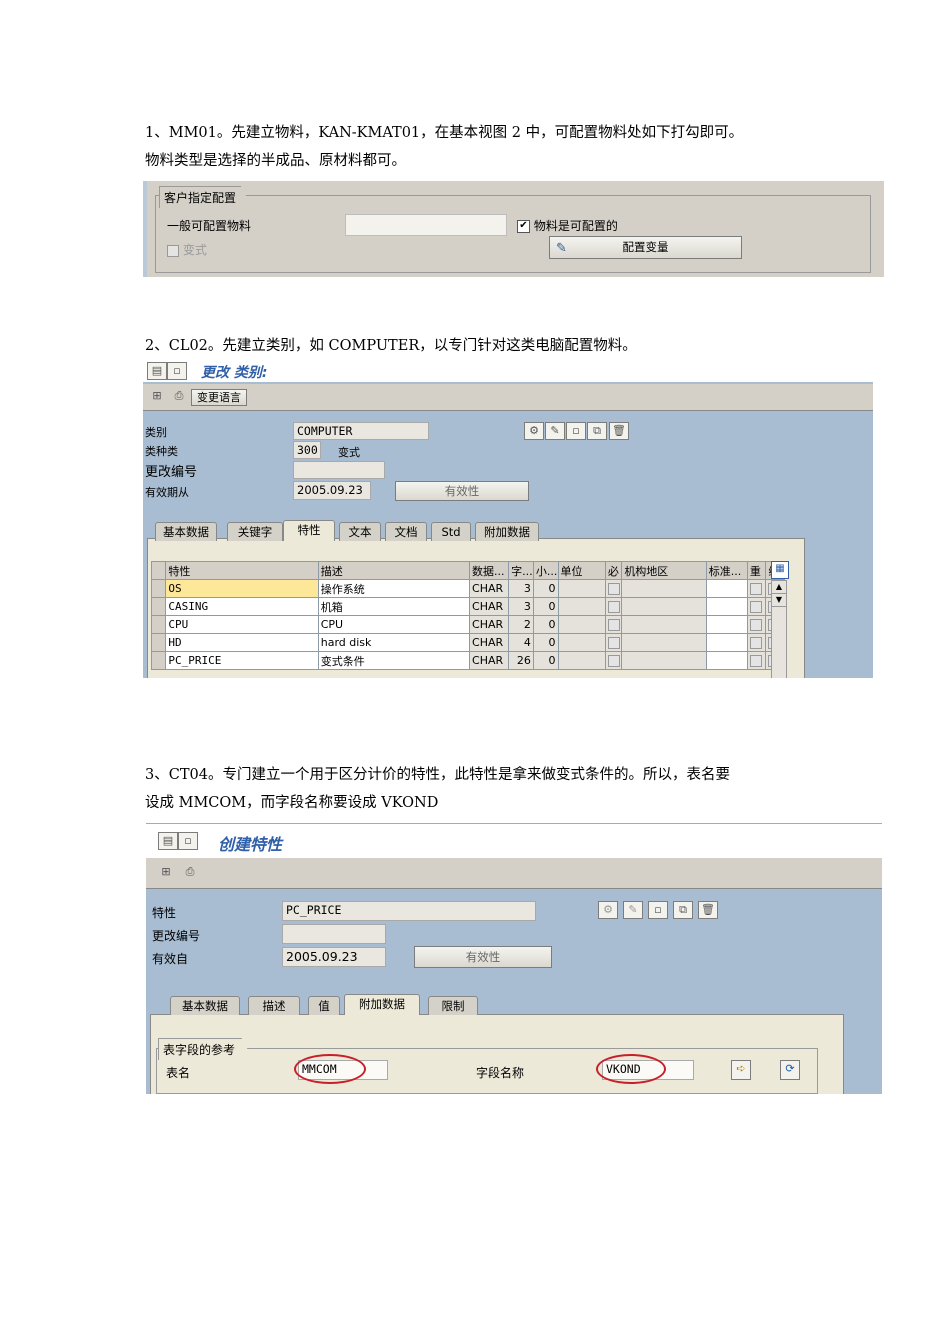 This screenshot has height=1344, width=950. Describe the element at coordinates (309, 530) in the screenshot. I see `tab-characteristics: 特性` at that location.